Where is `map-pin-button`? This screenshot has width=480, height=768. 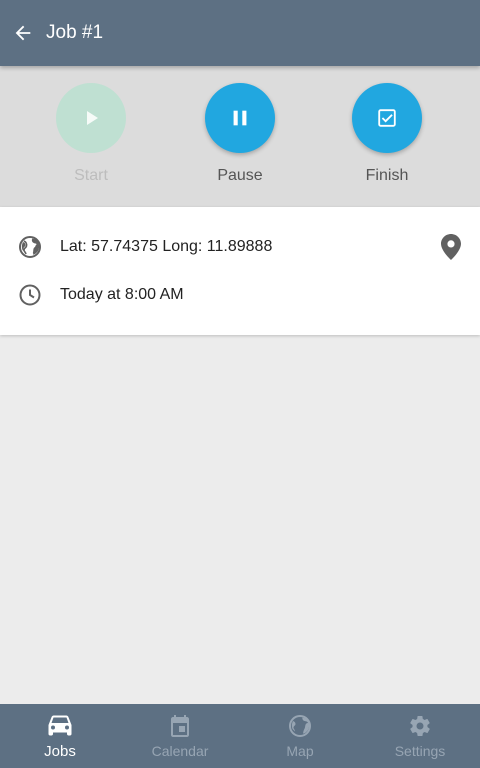 map-pin-button is located at coordinates (451, 247).